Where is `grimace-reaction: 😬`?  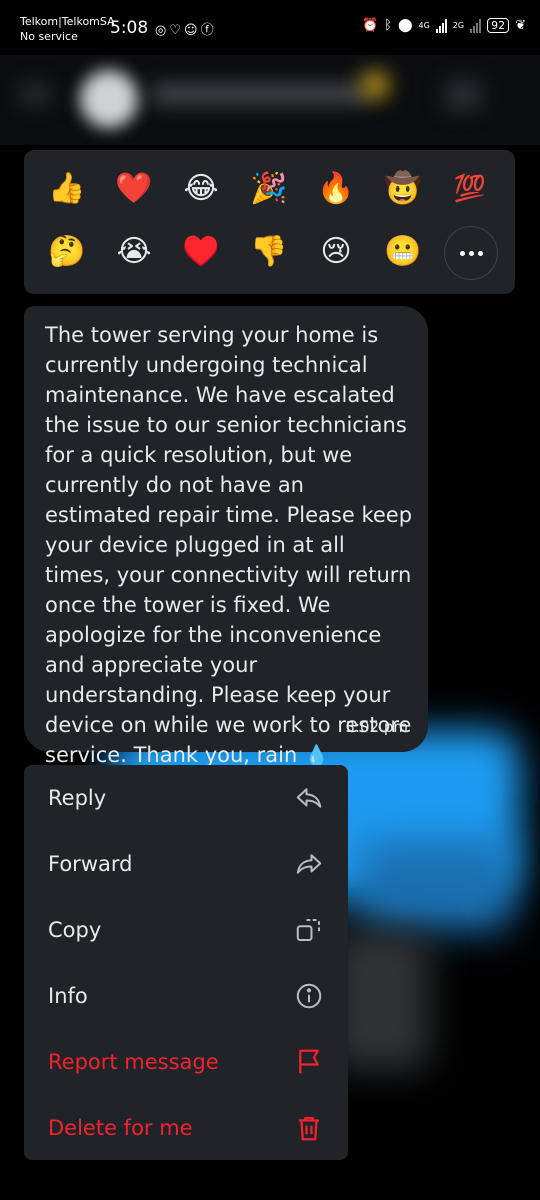
grimace-reaction: 😬 is located at coordinates (403, 252).